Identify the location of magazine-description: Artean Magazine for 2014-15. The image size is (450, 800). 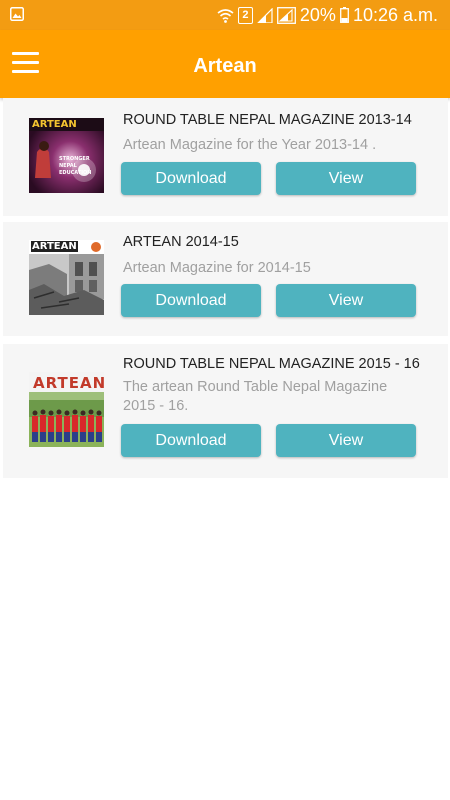
(217, 268).